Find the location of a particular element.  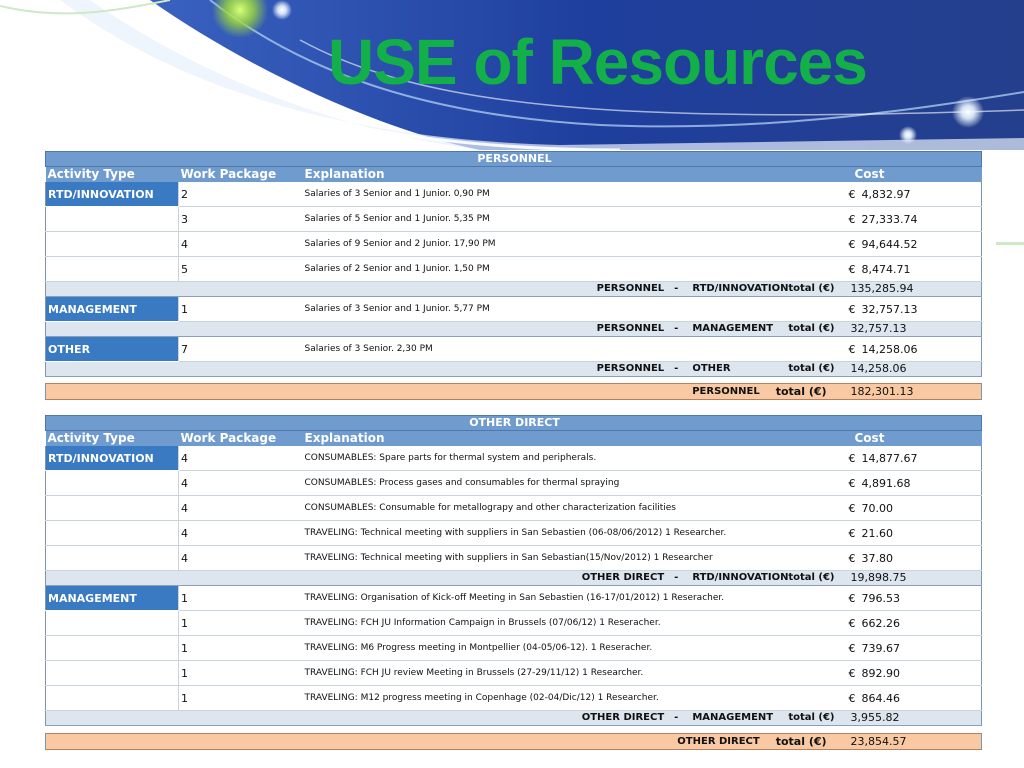

page-title: USE of Resources is located at coordinates (598, 62).